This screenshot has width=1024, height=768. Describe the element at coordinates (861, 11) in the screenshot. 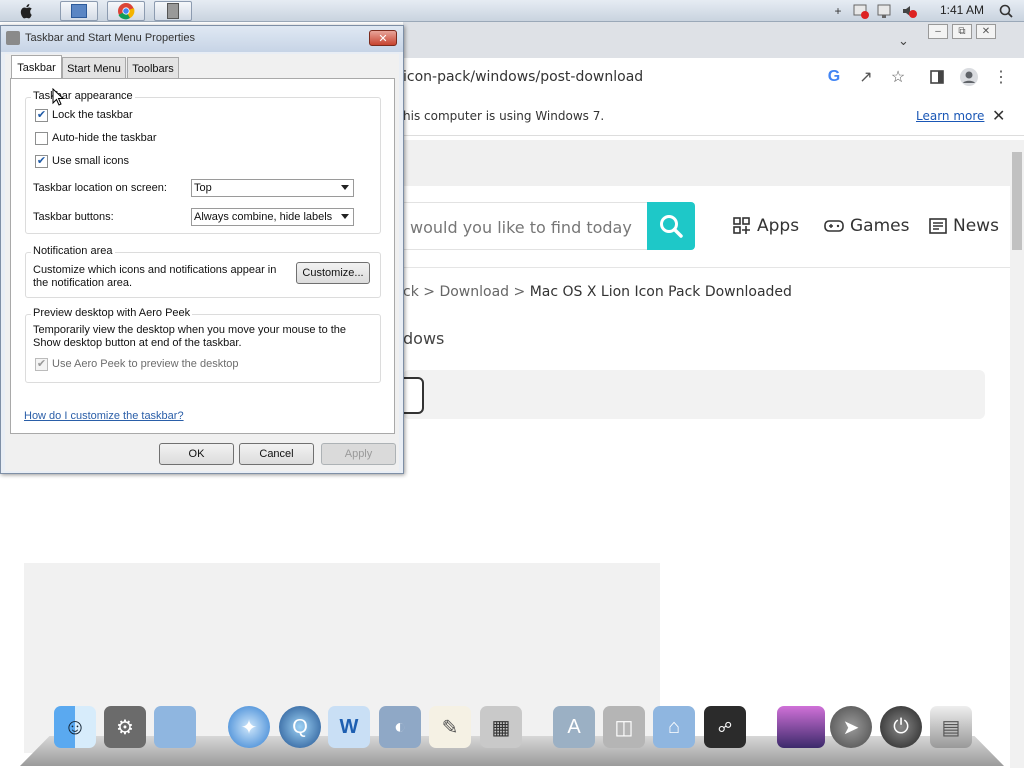

I see `network-blocked-icon` at that location.